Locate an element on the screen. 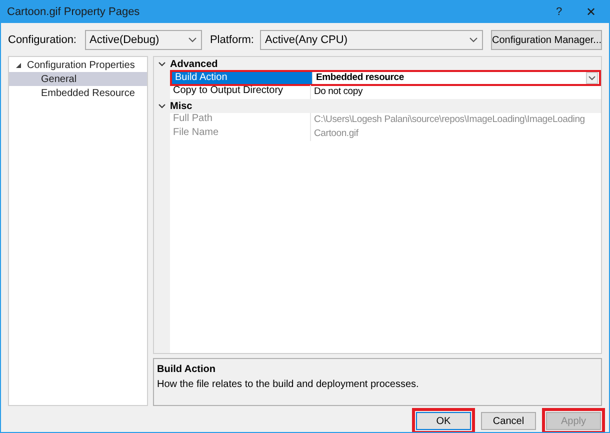 This screenshot has width=610, height=433. property-name: Full Path is located at coordinates (193, 119).